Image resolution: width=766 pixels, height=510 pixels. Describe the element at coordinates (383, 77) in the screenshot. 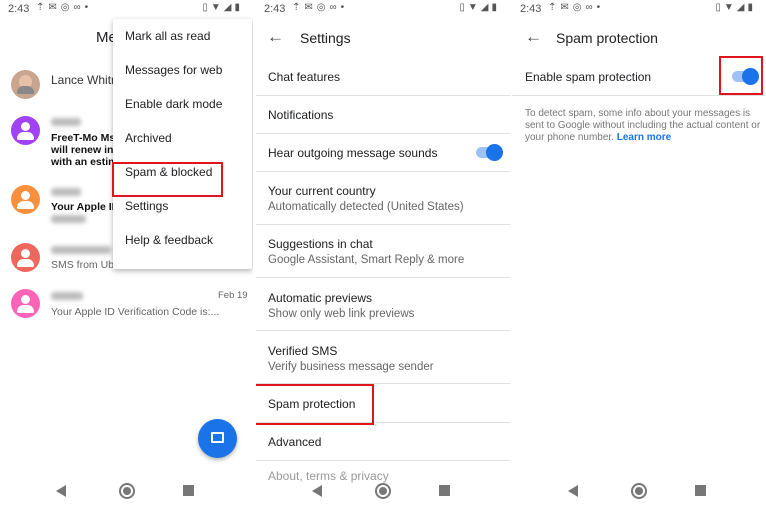

I see `setting-chat-features: Chat features` at that location.